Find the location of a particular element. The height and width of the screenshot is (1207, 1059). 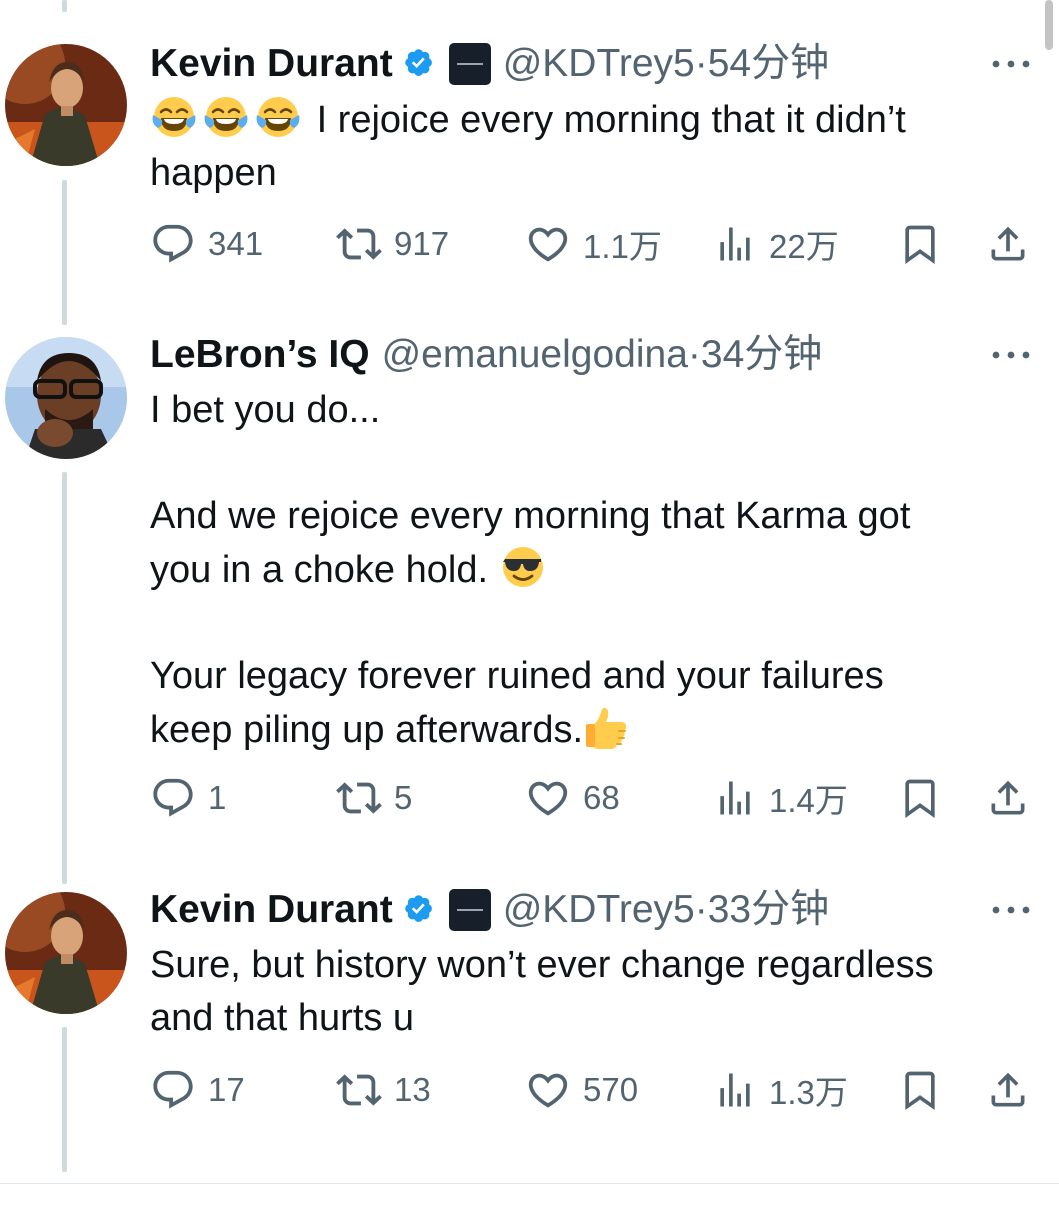

reply-button: 341 is located at coordinates (206, 244).